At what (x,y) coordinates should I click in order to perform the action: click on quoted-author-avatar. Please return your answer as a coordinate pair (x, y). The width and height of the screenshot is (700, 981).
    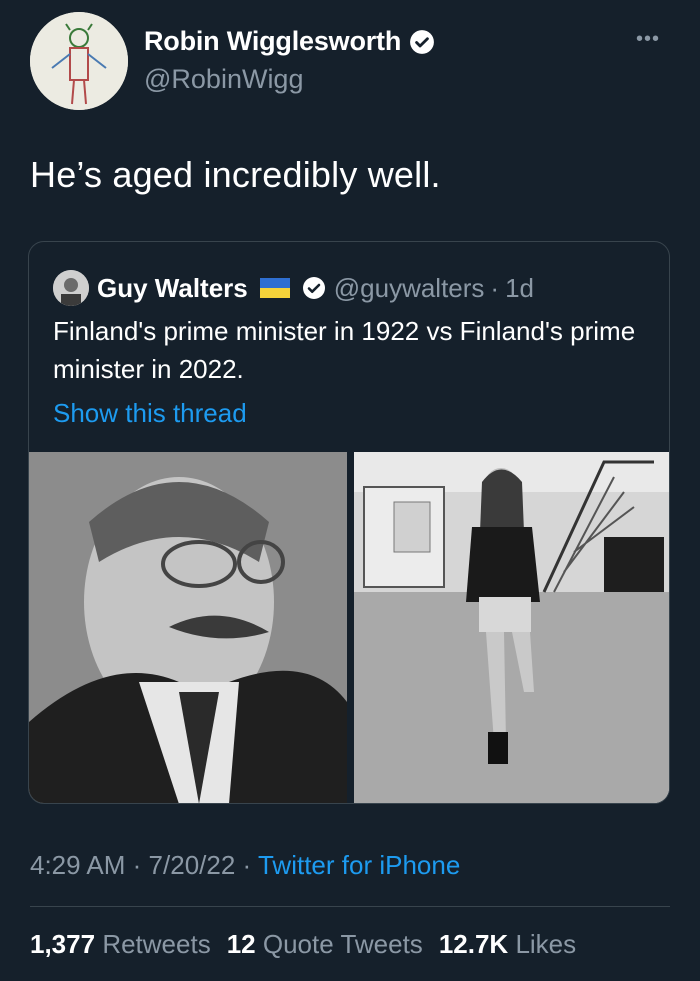
    Looking at the image, I should click on (71, 288).